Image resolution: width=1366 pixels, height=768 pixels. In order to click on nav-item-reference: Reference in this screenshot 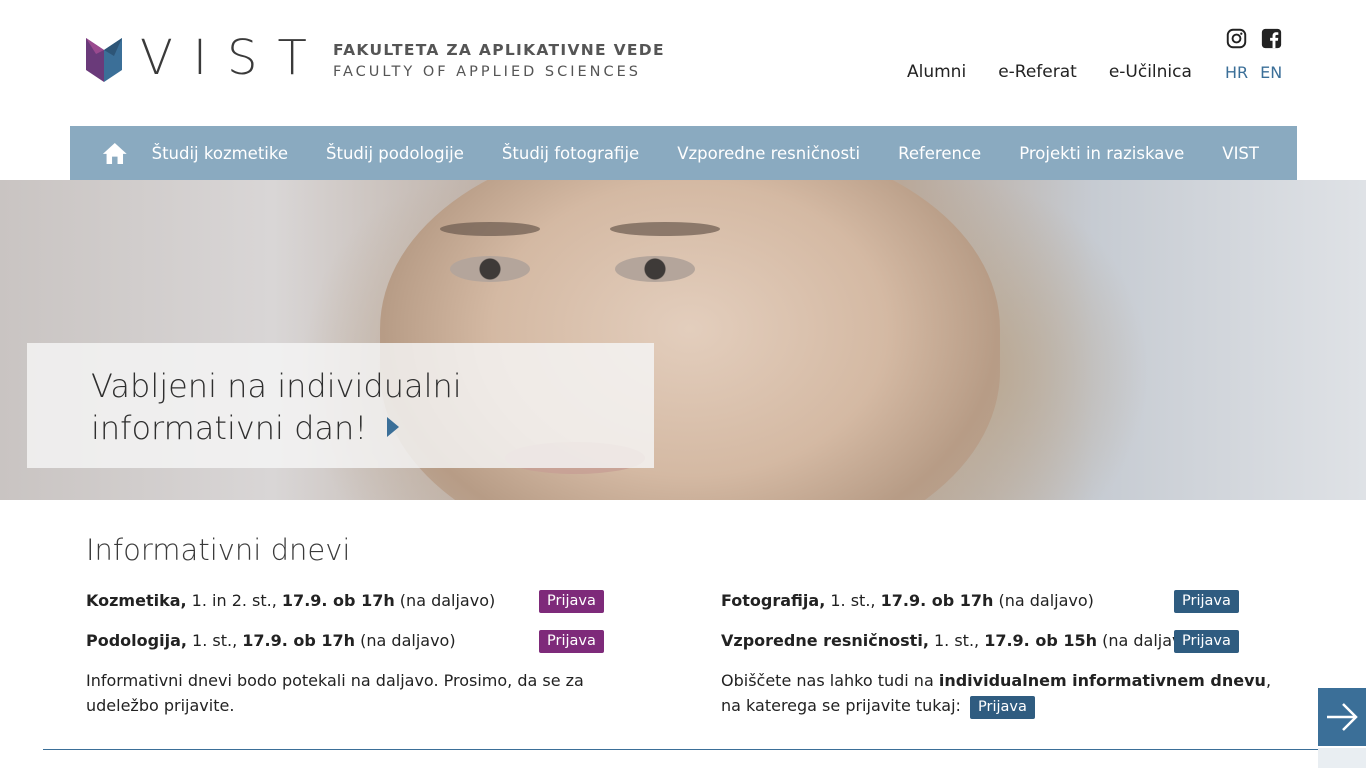, I will do `click(939, 153)`.